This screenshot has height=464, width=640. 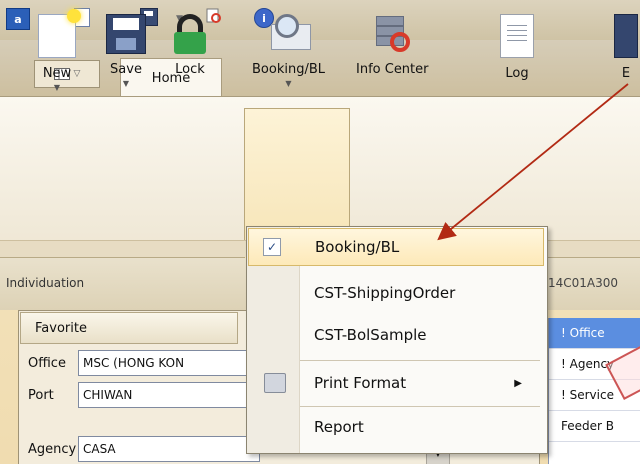 I want to click on office-field: MSC (HONG KON, so click(x=169, y=363).